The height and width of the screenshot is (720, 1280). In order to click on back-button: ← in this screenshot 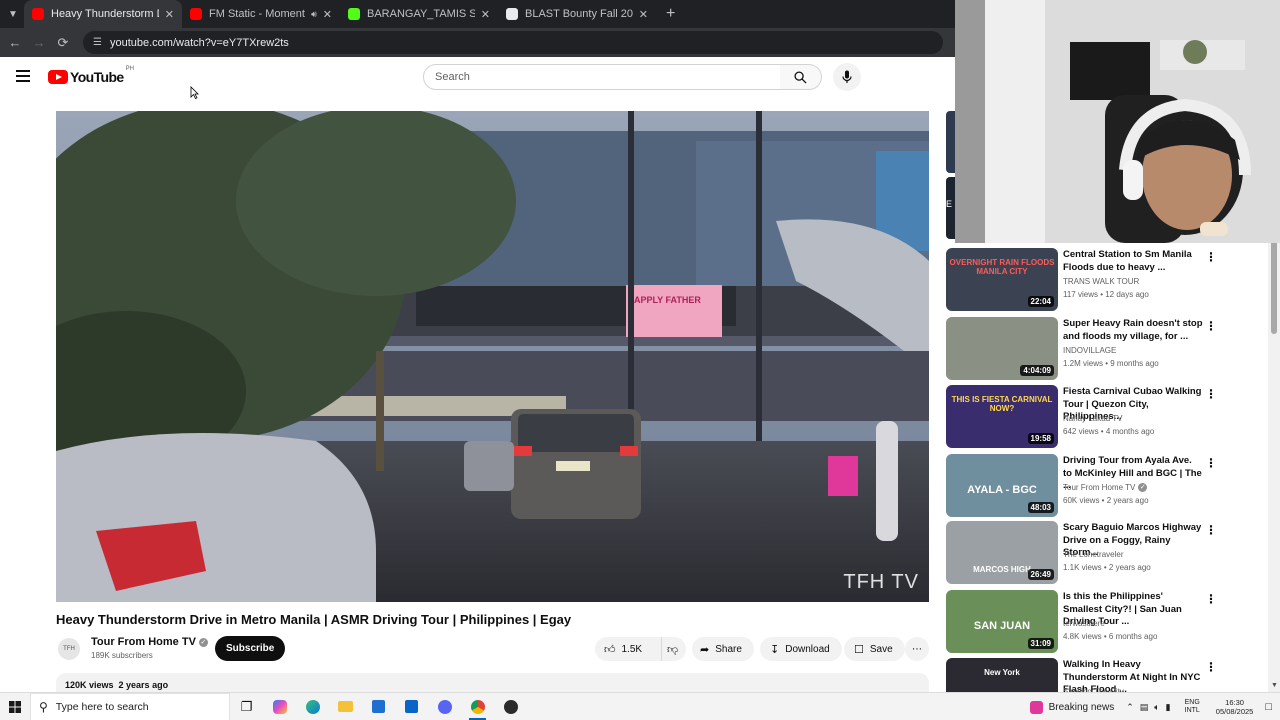, I will do `click(15, 42)`.